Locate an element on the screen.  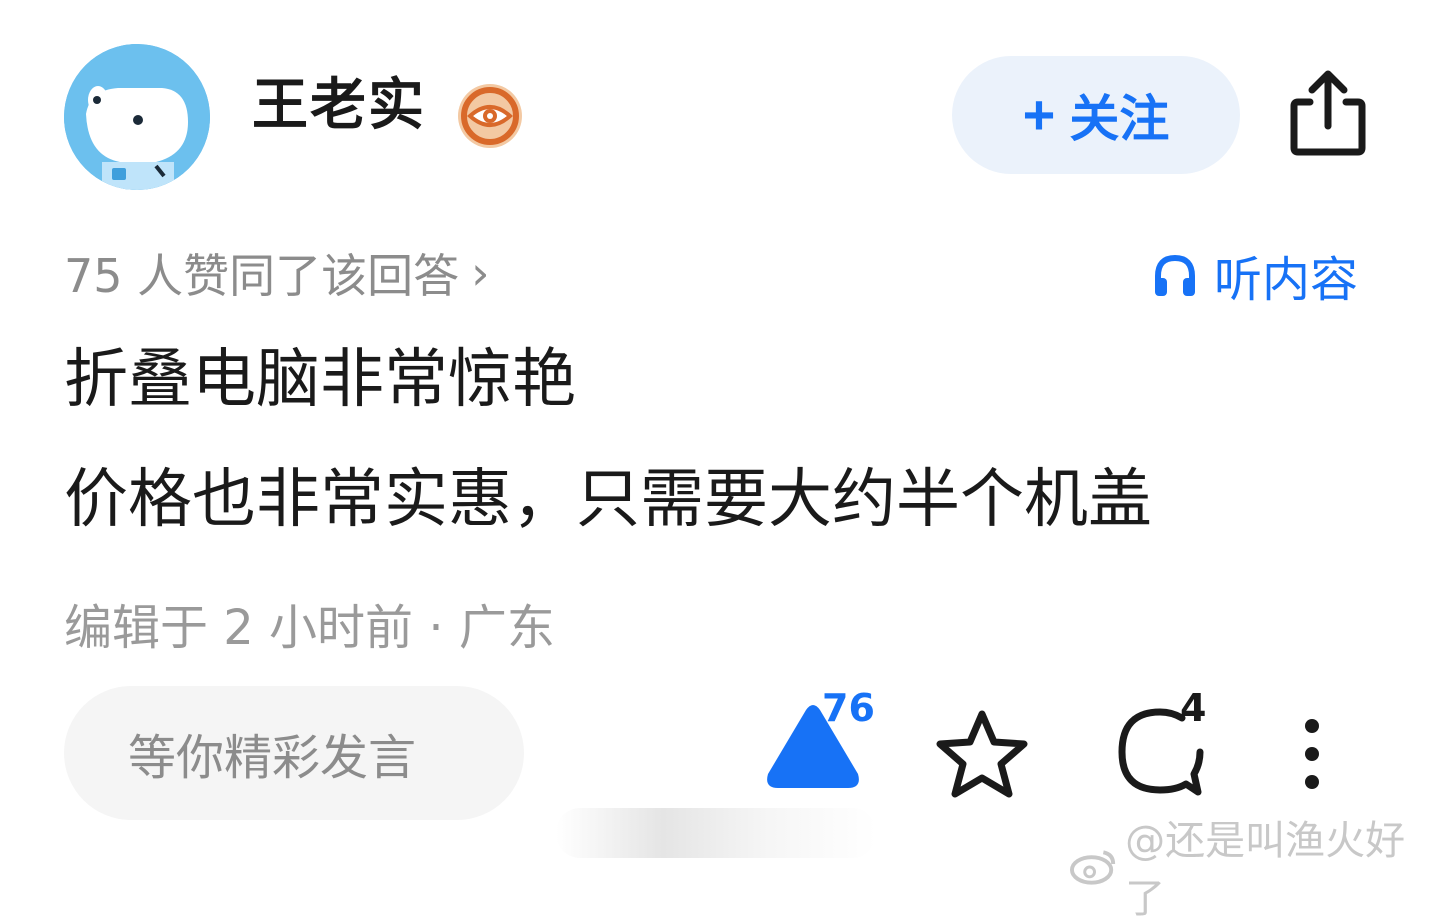
comment-input: 等你精彩发言 is located at coordinates (294, 753).